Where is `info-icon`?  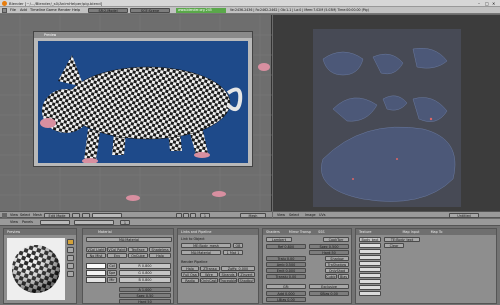 info-icon is located at coordinates (4, 10).